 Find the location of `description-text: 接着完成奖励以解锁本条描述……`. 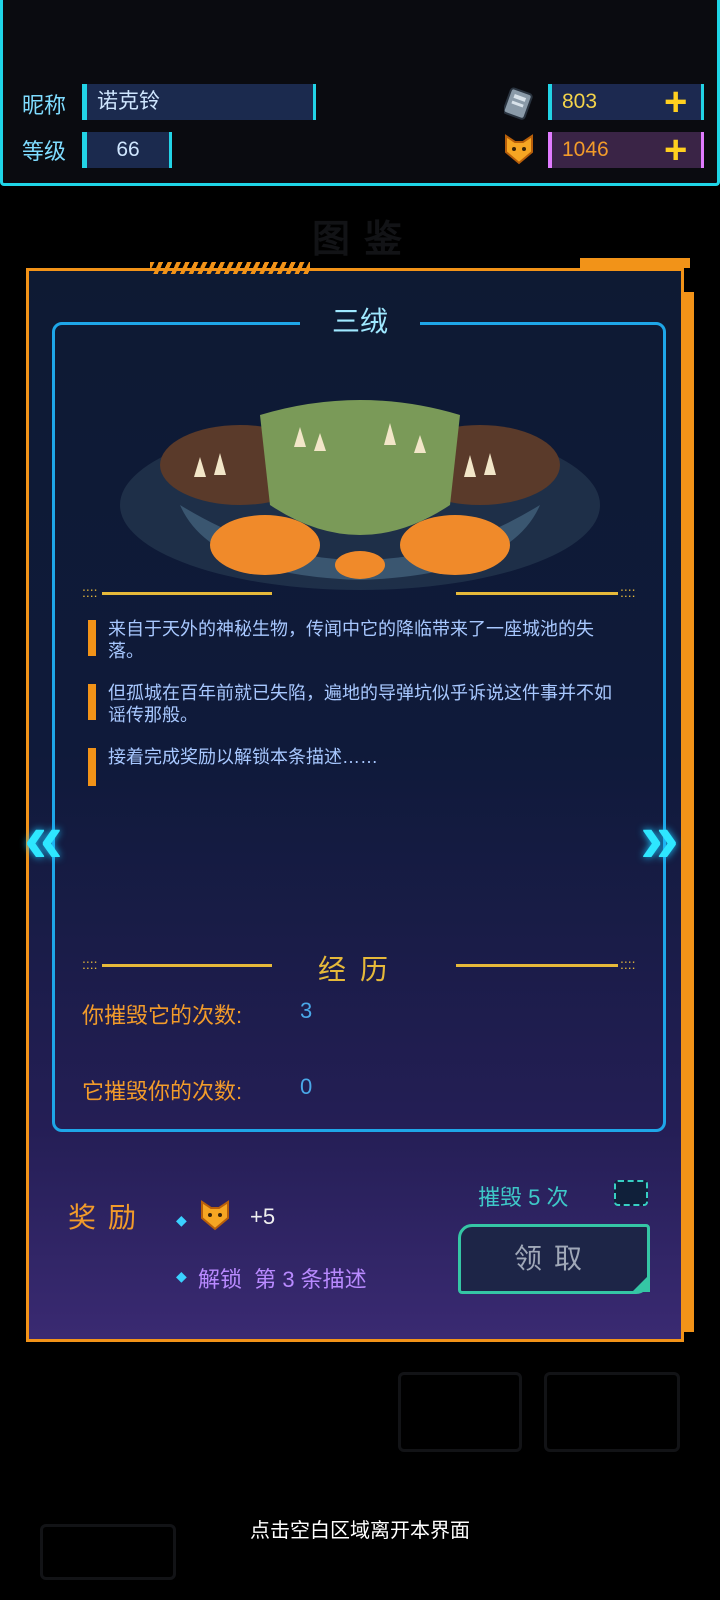

description-text: 接着完成奖励以解锁本条描述…… is located at coordinates (243, 757).